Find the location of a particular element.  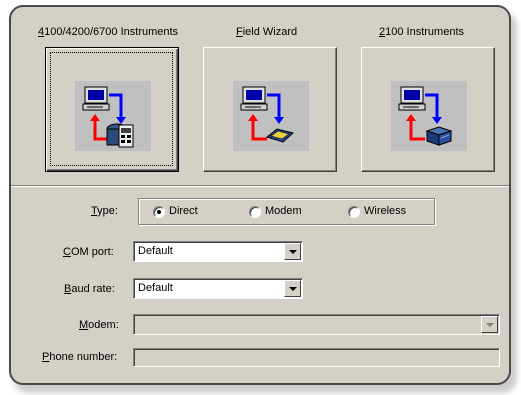

com-port-label: COM port: is located at coordinates (88, 252).